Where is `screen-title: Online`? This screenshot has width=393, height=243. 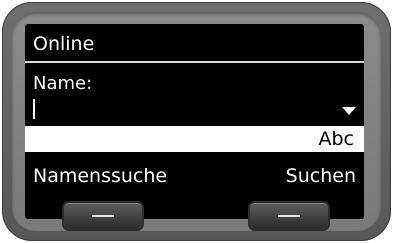
screen-title: Online is located at coordinates (64, 44).